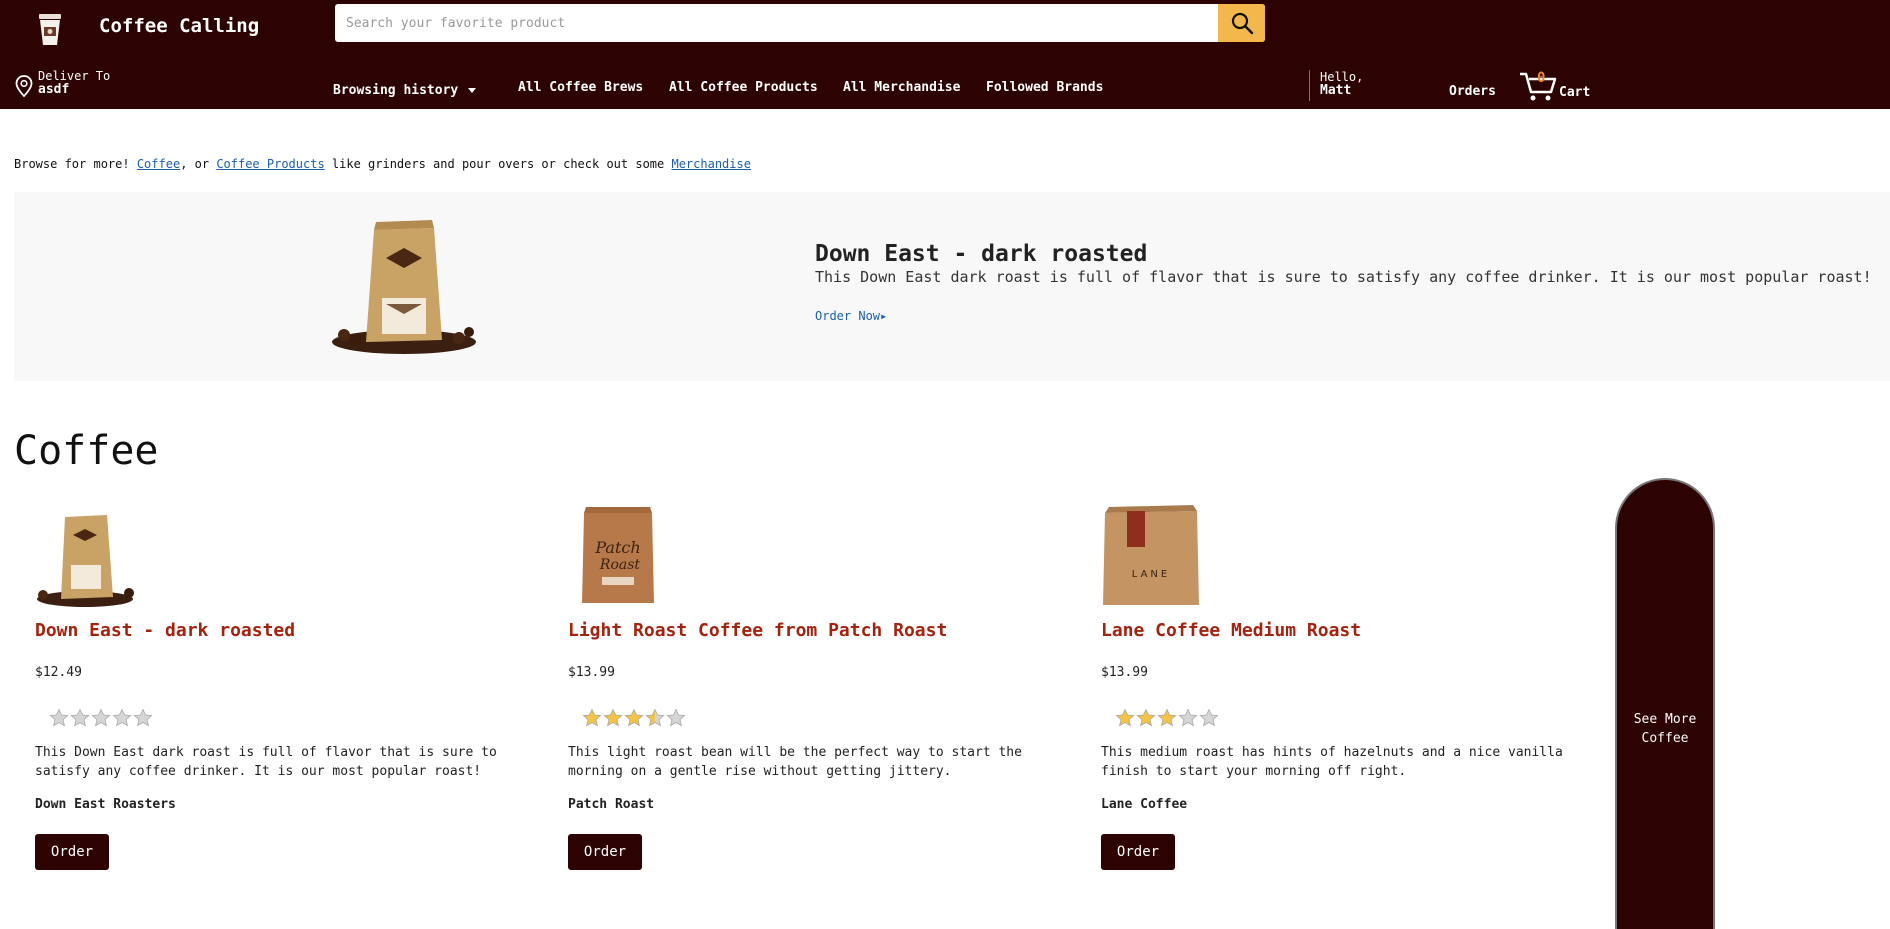 The height and width of the screenshot is (929, 1890). I want to click on merchandise-link: Merchandise, so click(710, 164).